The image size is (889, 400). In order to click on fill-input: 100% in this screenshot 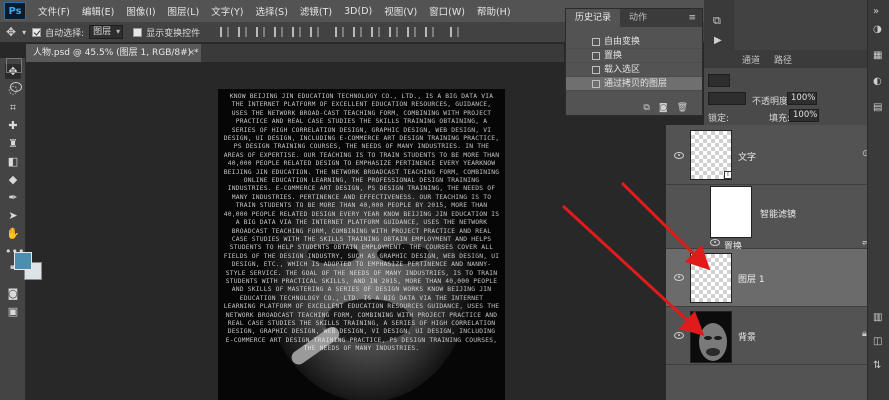, I will do `click(804, 115)`.